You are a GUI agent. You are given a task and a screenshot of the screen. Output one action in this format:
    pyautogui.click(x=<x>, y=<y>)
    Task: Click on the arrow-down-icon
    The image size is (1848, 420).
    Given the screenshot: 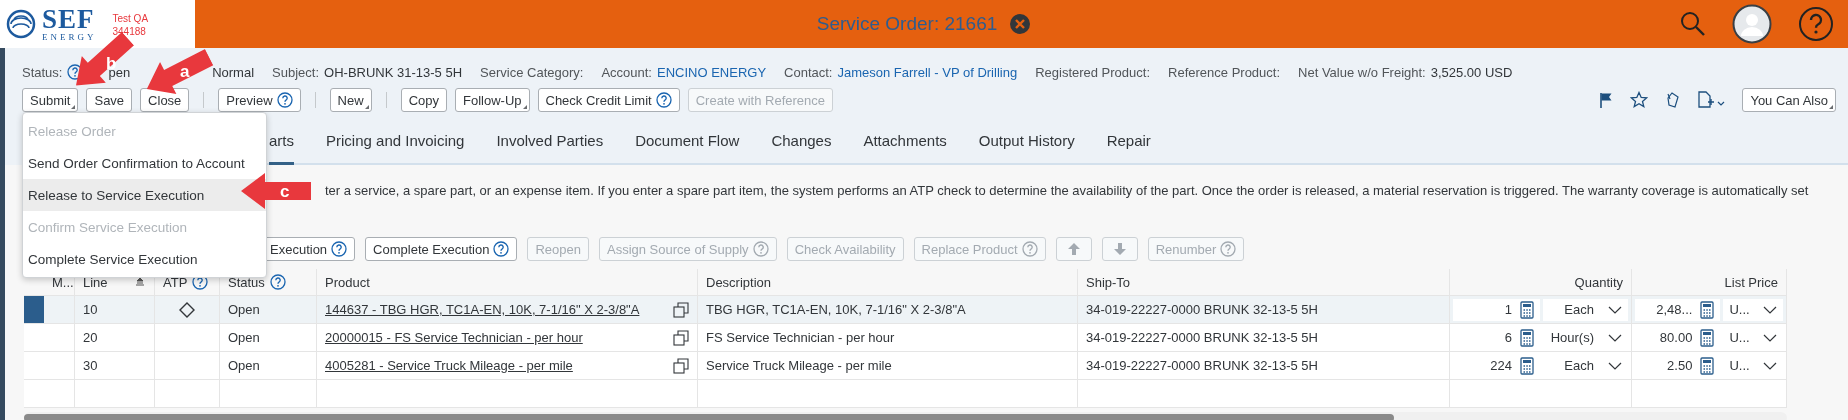 What is the action you would take?
    pyautogui.click(x=1119, y=249)
    